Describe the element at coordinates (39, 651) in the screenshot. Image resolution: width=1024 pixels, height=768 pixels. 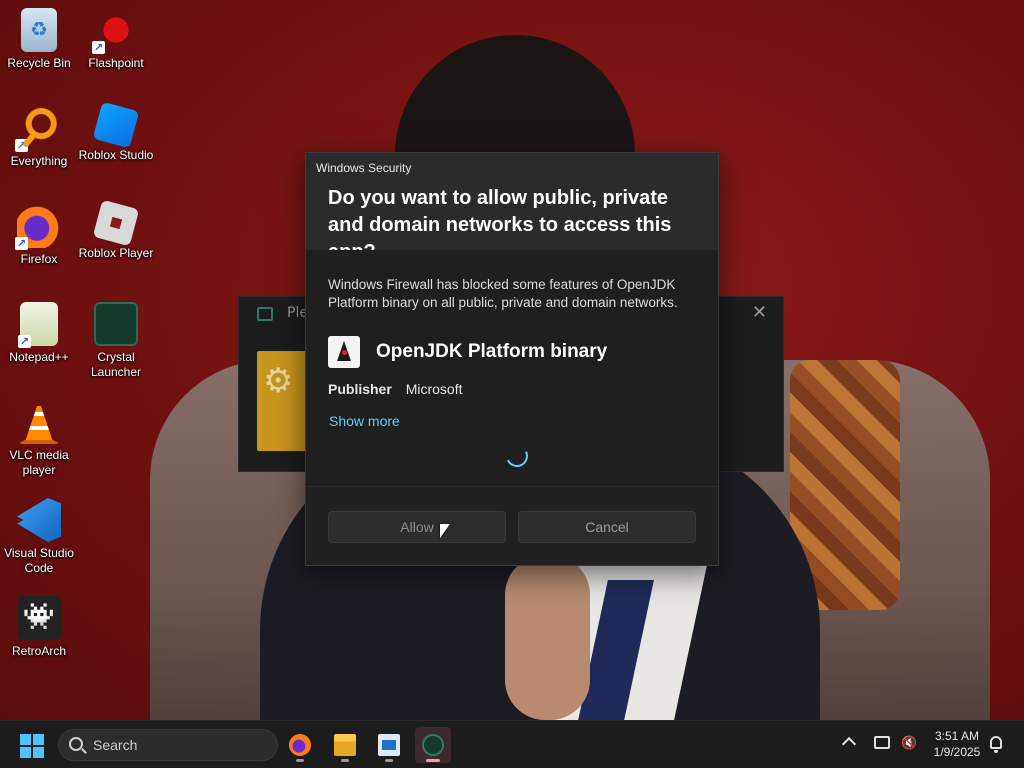
I see `desktop-icon-label: RetroArch` at that location.